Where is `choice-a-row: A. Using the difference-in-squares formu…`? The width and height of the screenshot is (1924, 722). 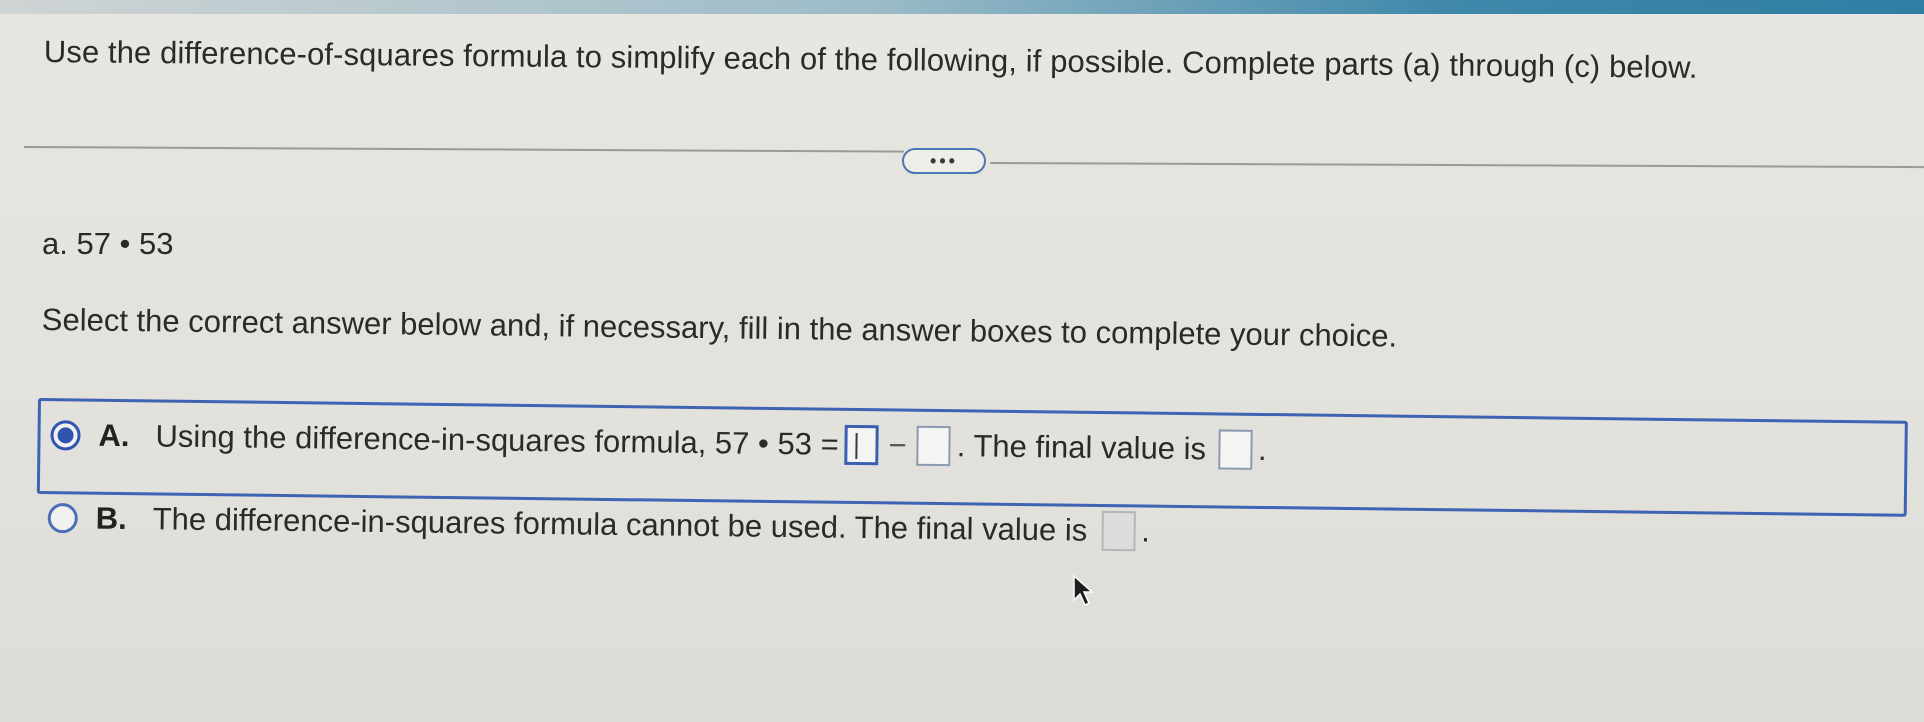 choice-a-row: A. Using the difference-in-squares formu… is located at coordinates (658, 442).